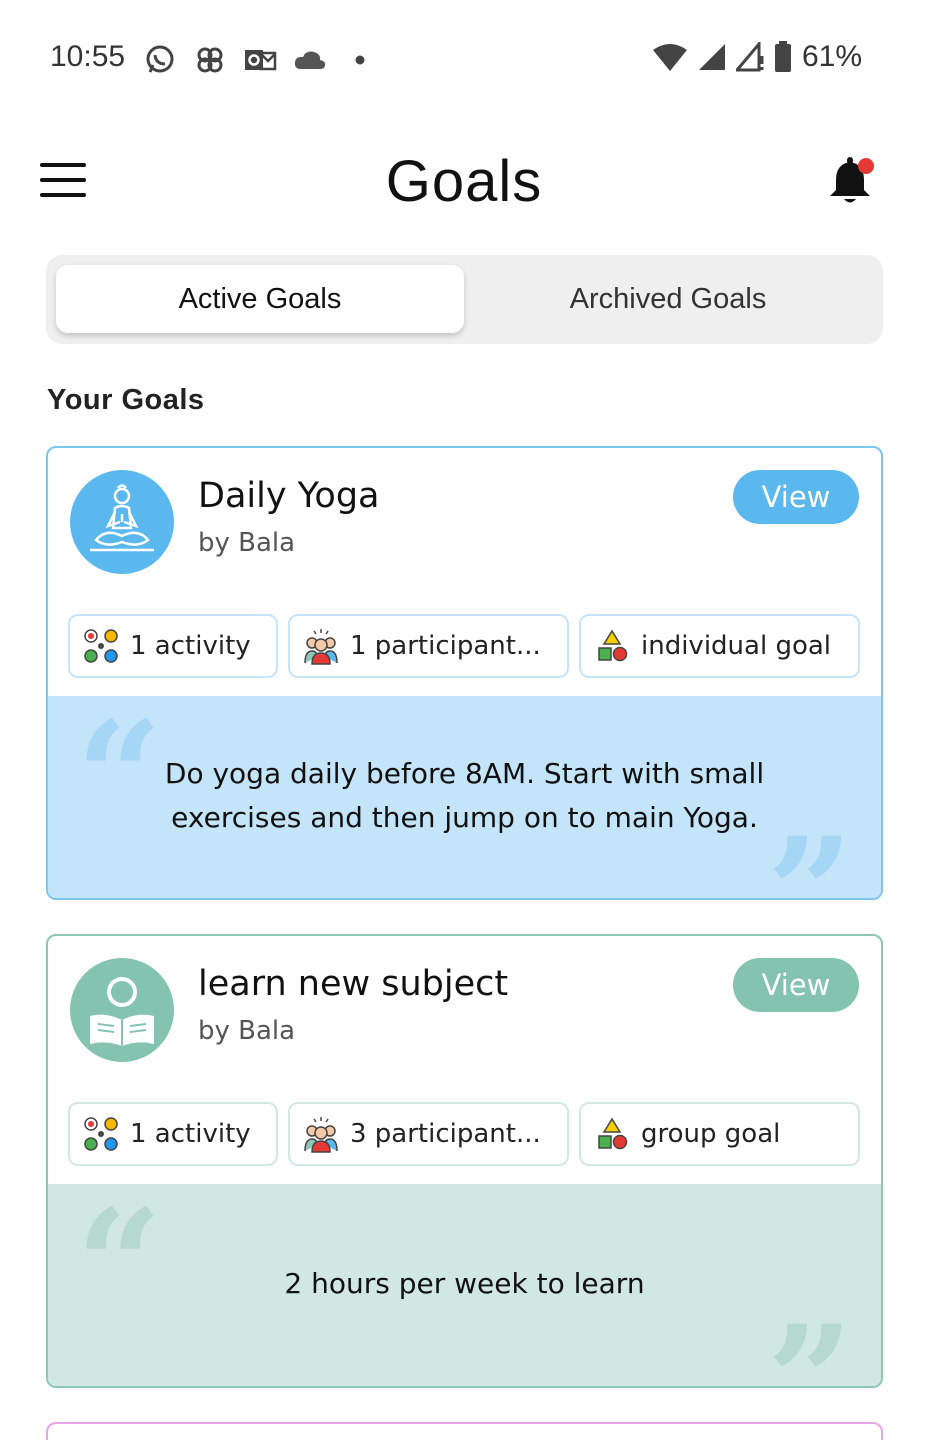 The image size is (928, 1440). I want to click on yoga-icon, so click(122, 522).